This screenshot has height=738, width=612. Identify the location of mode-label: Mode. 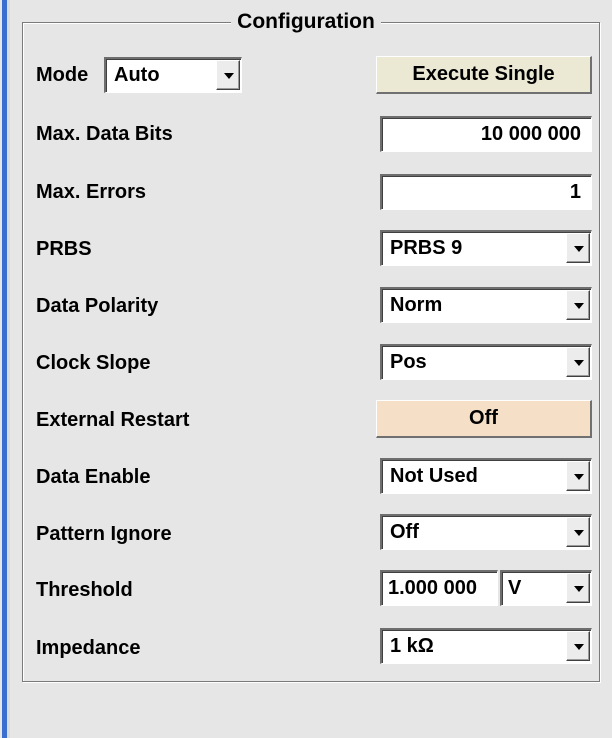
(62, 75).